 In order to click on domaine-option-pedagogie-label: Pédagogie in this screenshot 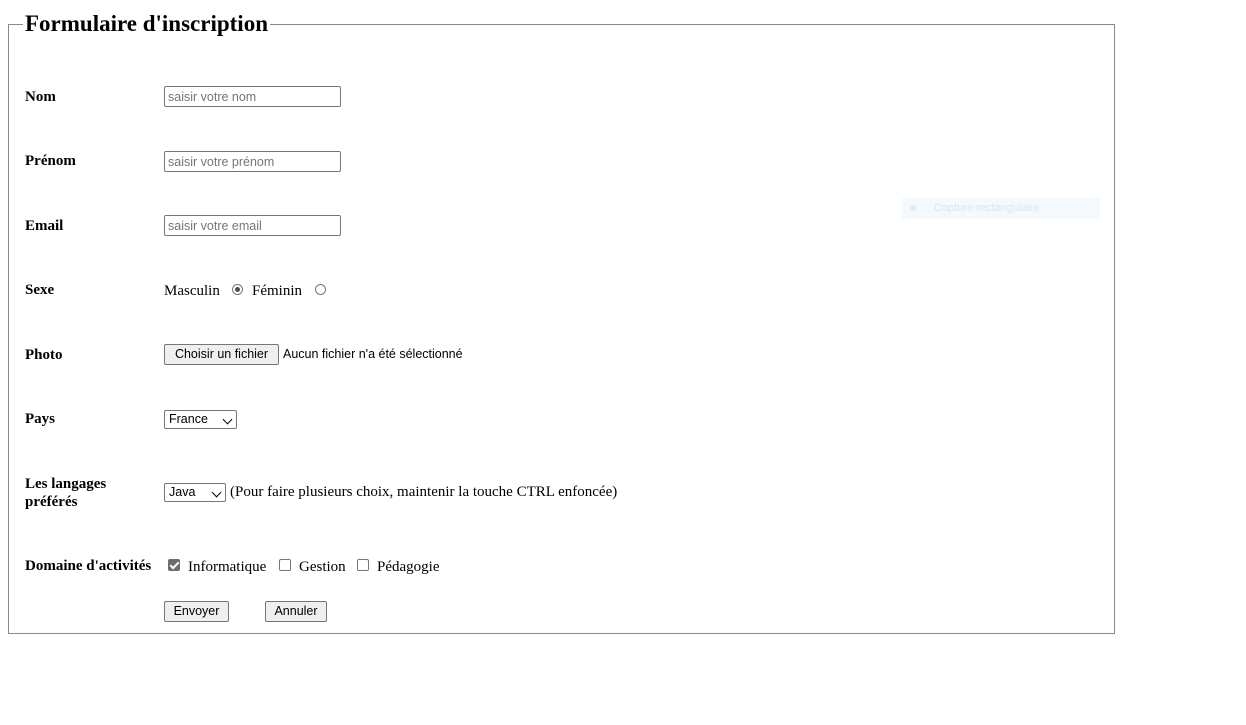, I will do `click(408, 567)`.